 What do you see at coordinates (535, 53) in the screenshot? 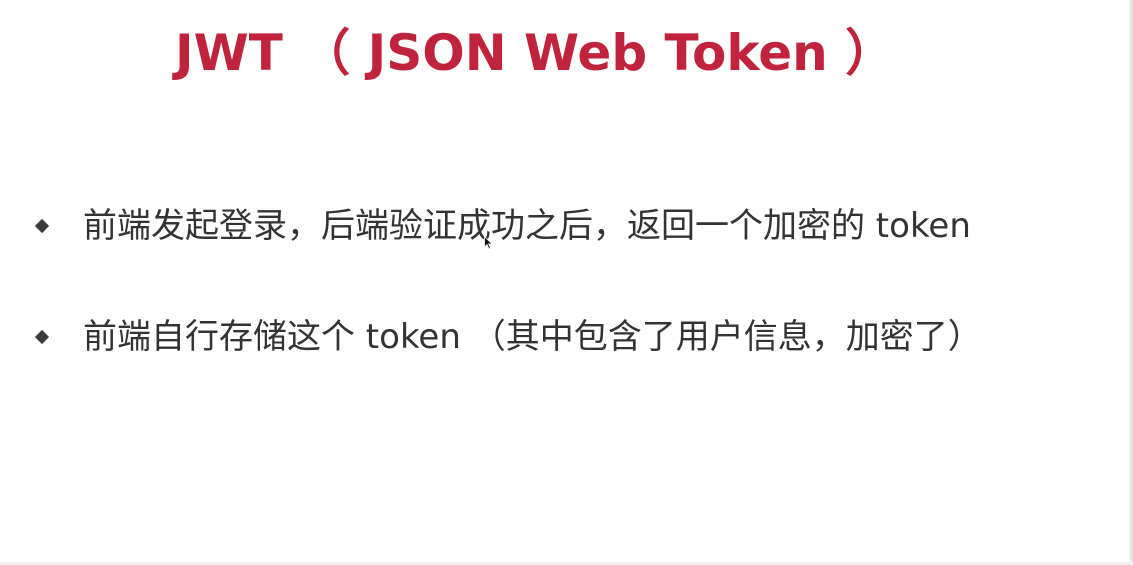
I see `slide-title: JWT （ JSON Web Token ）` at bounding box center [535, 53].